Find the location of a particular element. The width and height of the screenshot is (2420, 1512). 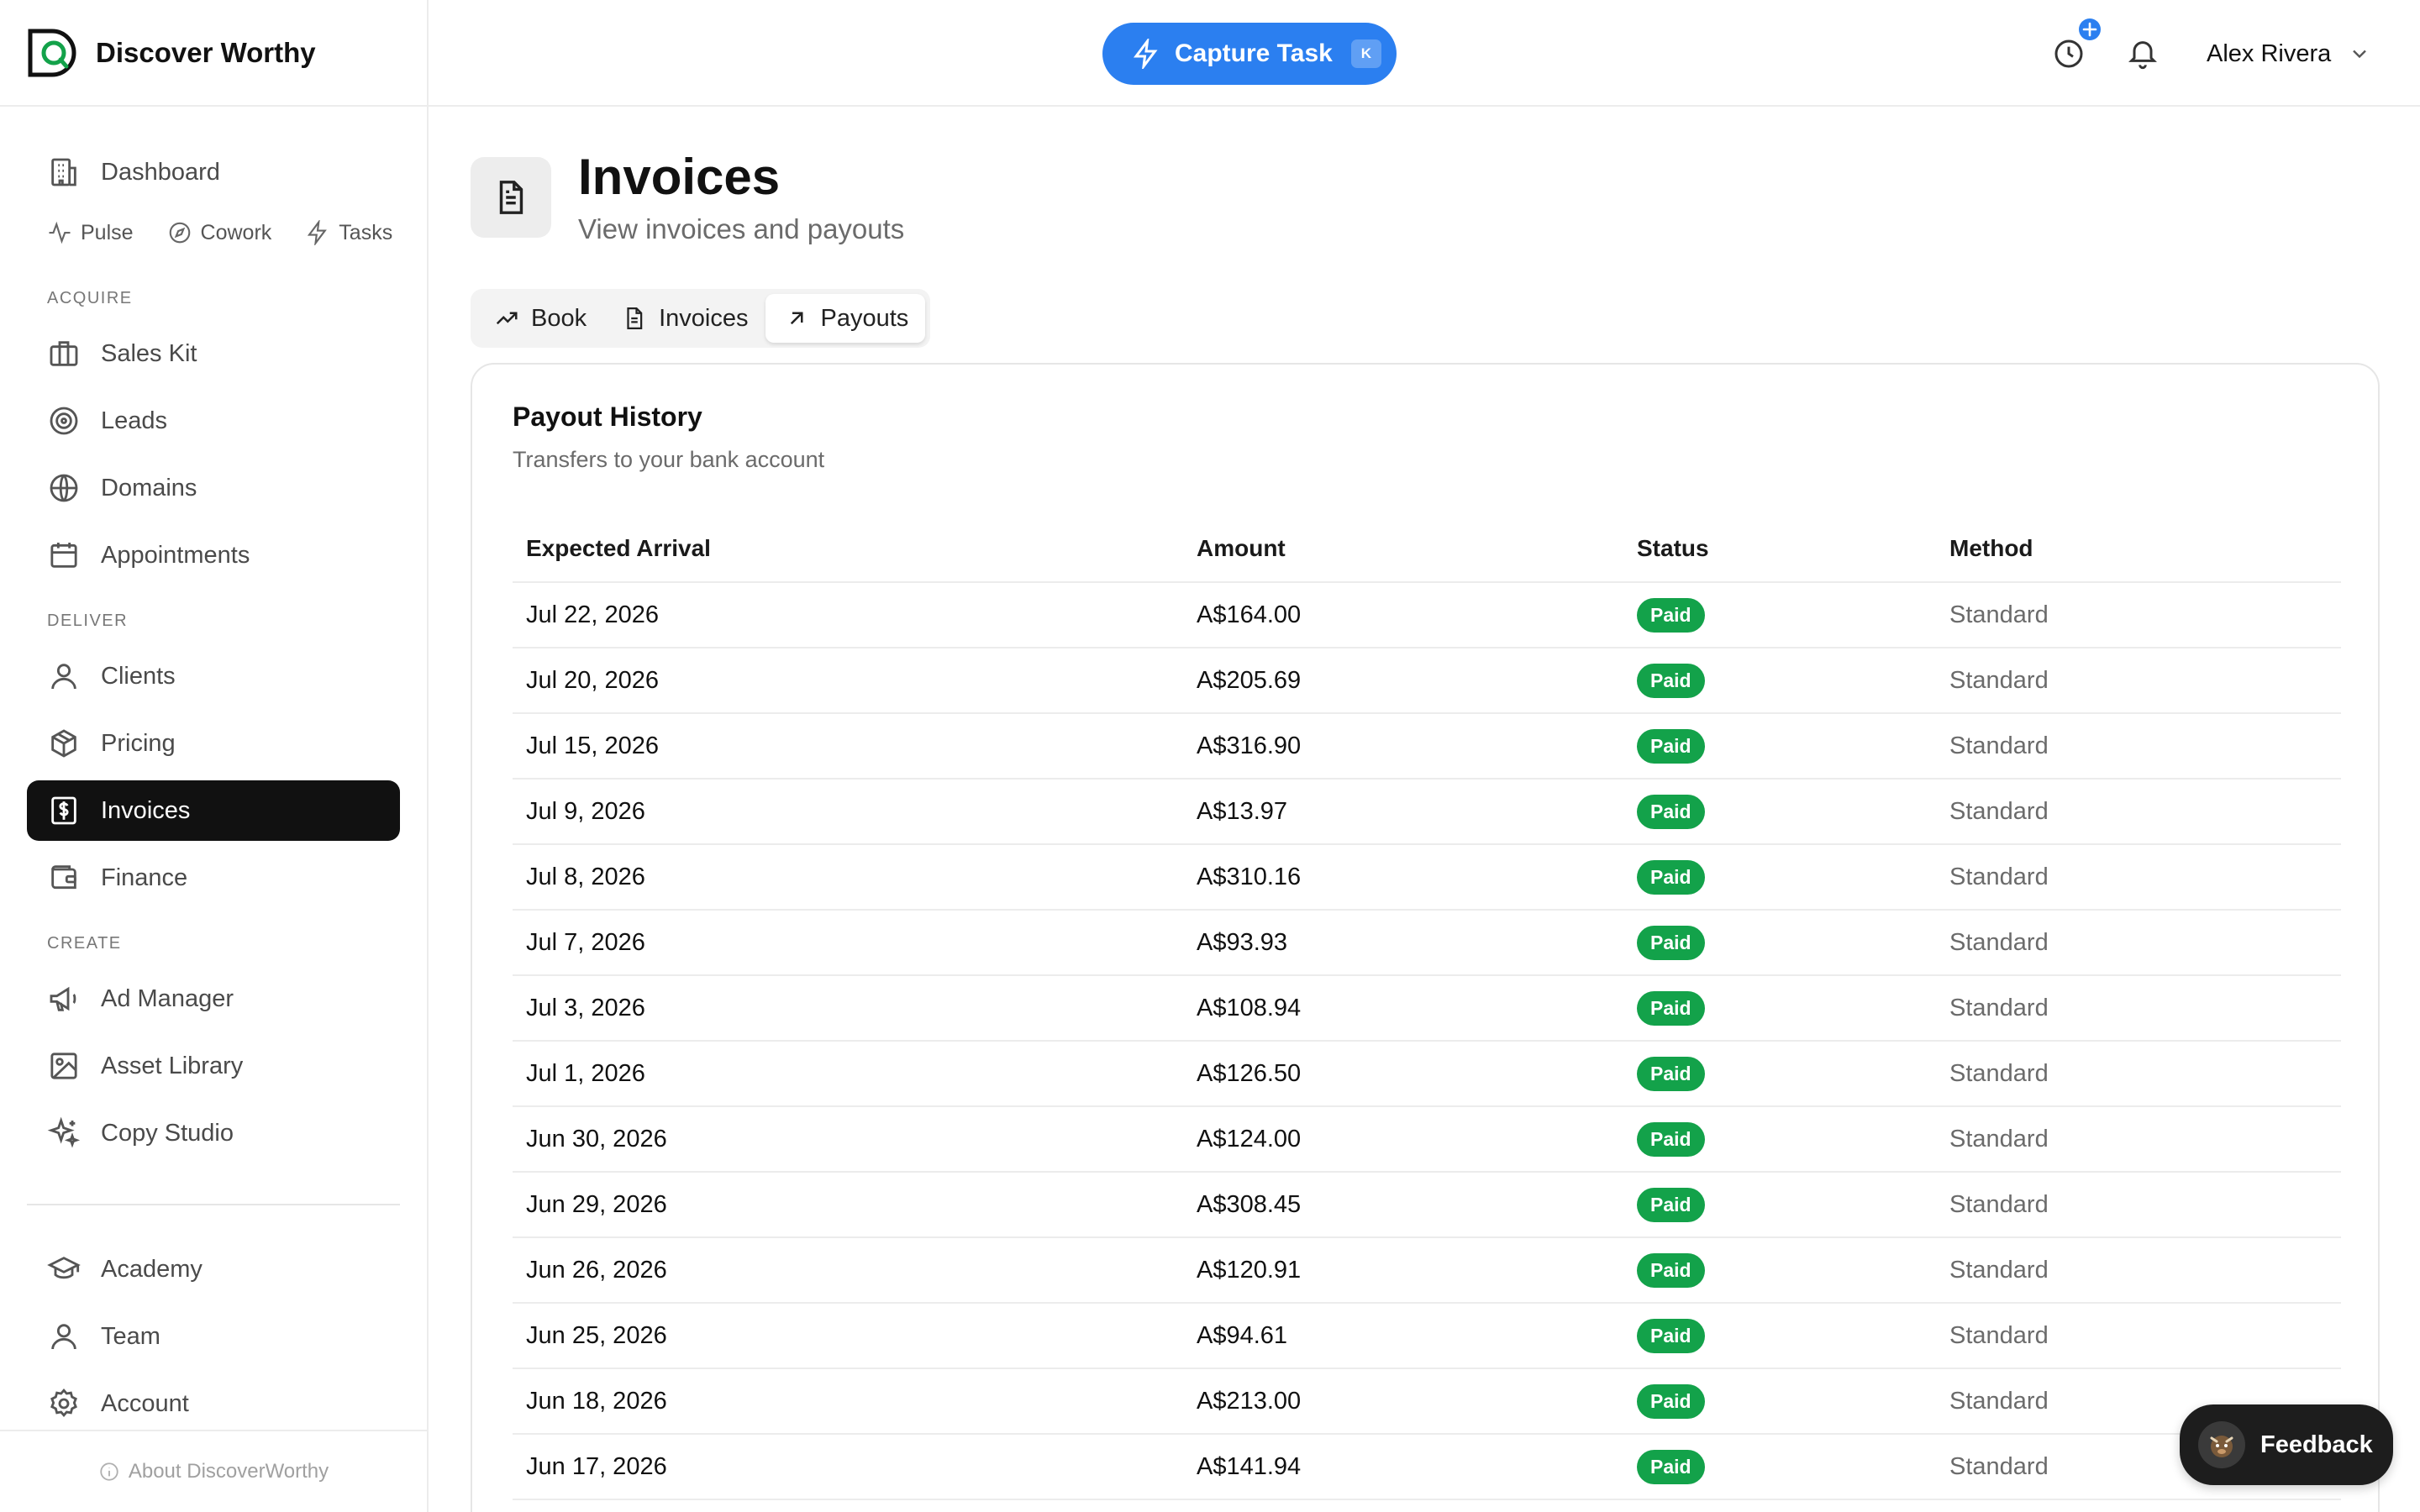

table-row: Jul 15, 2026 A$316.90 Paid Standard is located at coordinates (1427, 747).